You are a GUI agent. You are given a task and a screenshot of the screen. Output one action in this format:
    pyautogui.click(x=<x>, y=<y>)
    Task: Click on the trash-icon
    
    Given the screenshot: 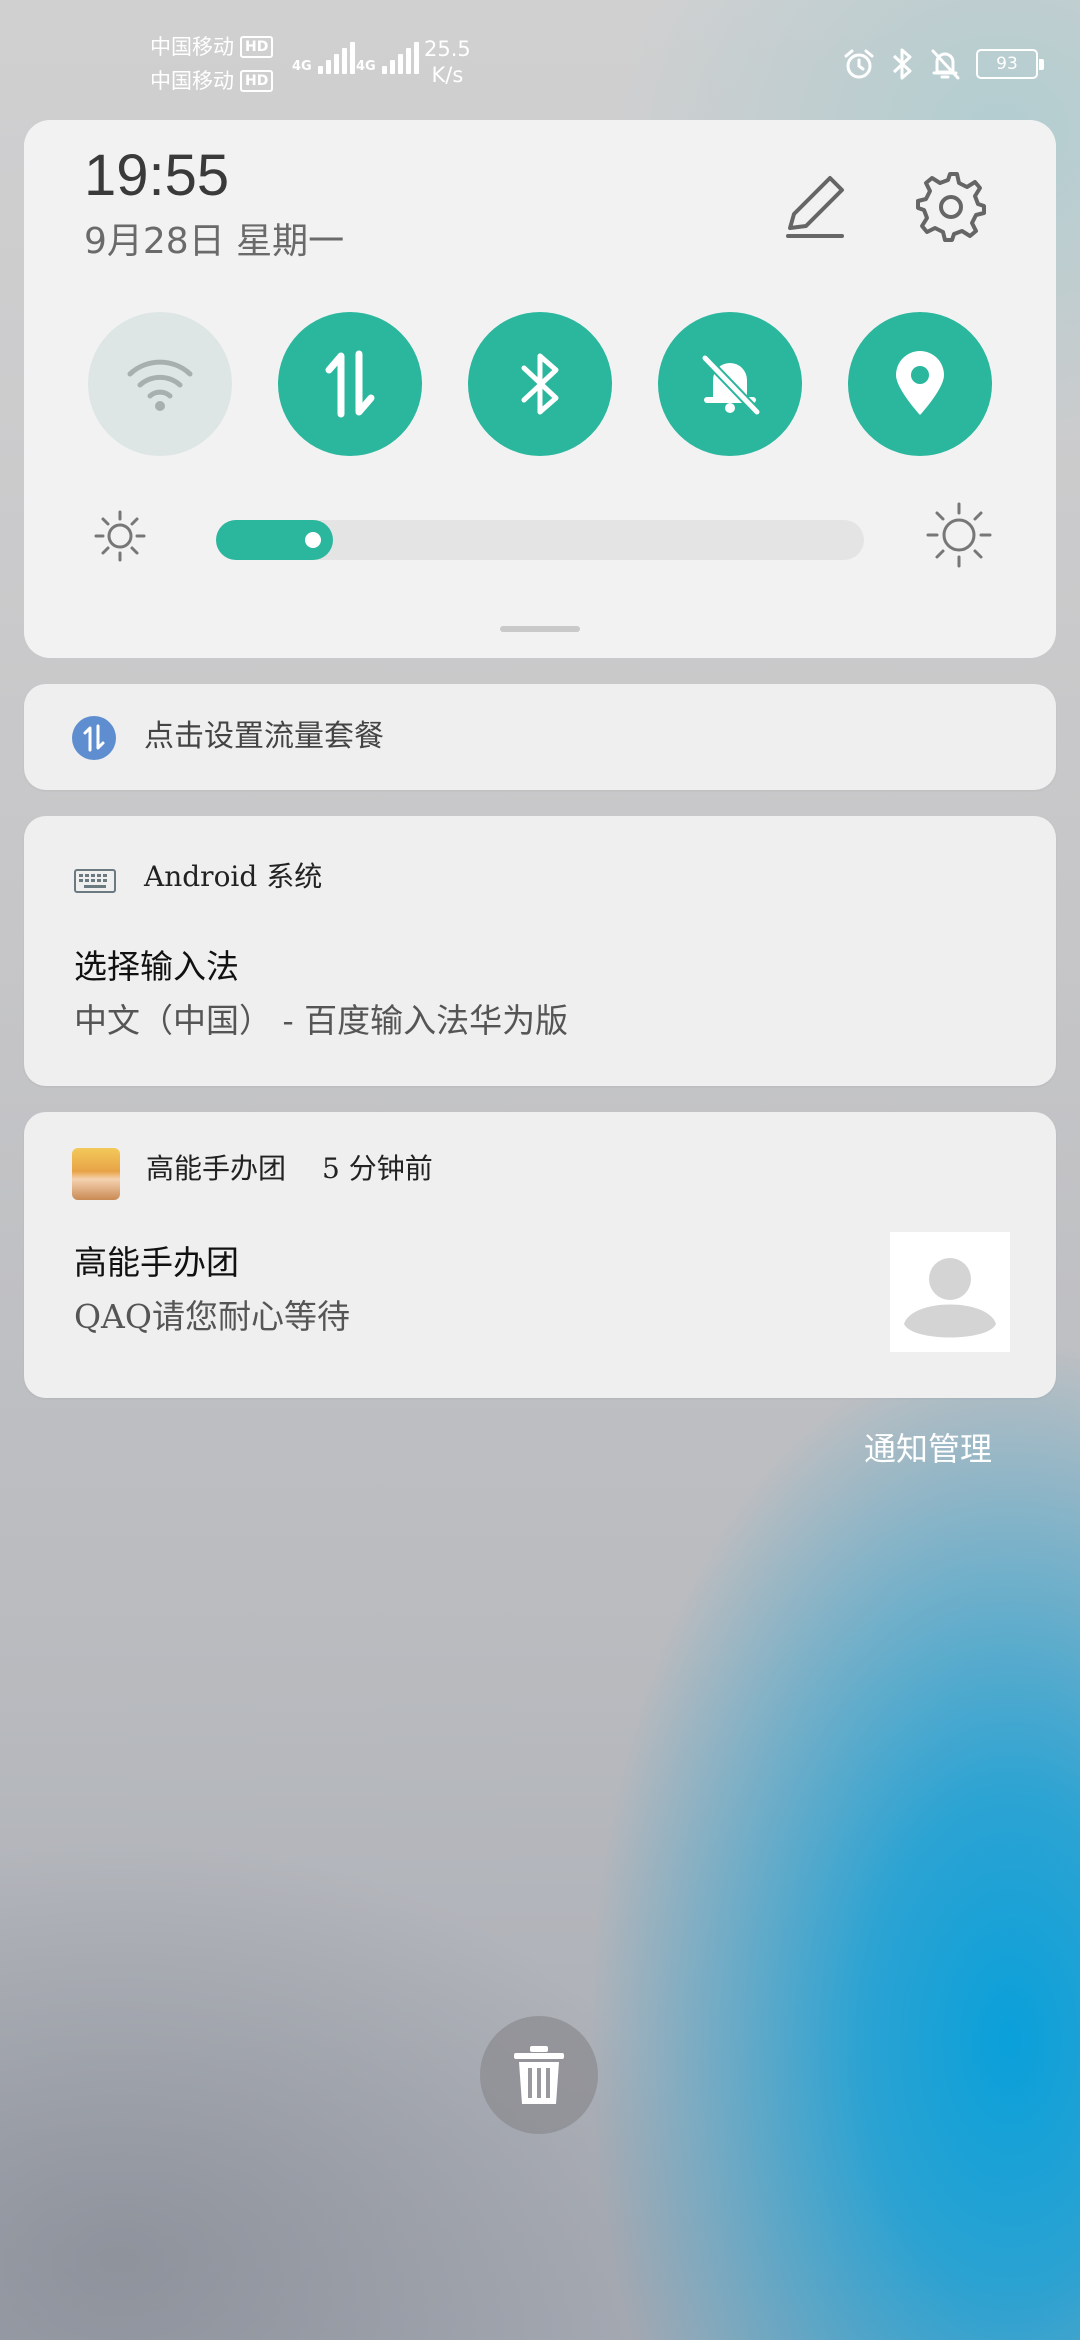 What is the action you would take?
    pyautogui.click(x=539, y=2075)
    